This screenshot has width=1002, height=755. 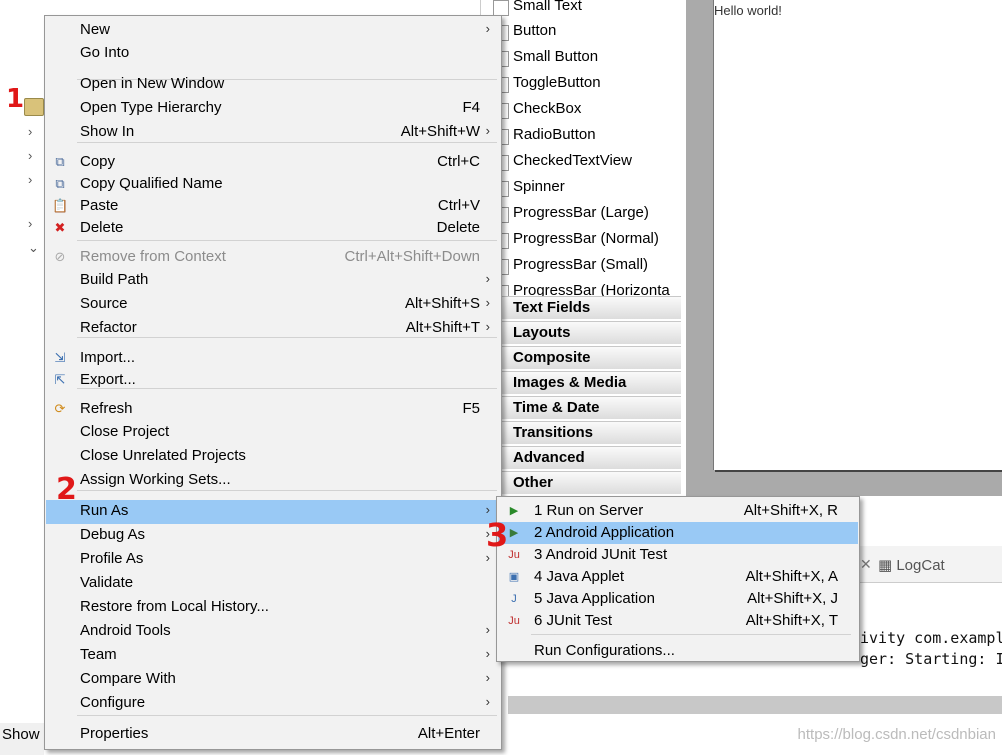 I want to click on palette-category: Advanced, so click(x=591, y=457).